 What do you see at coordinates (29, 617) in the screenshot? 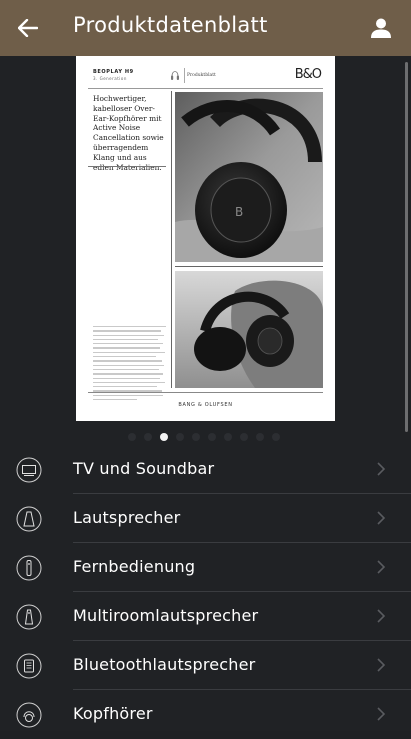
I see `multiroom-speaker-icon` at bounding box center [29, 617].